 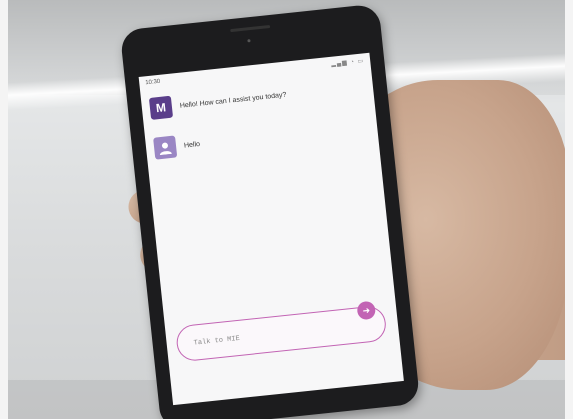 I want to click on left-border, so click(x=4, y=209).